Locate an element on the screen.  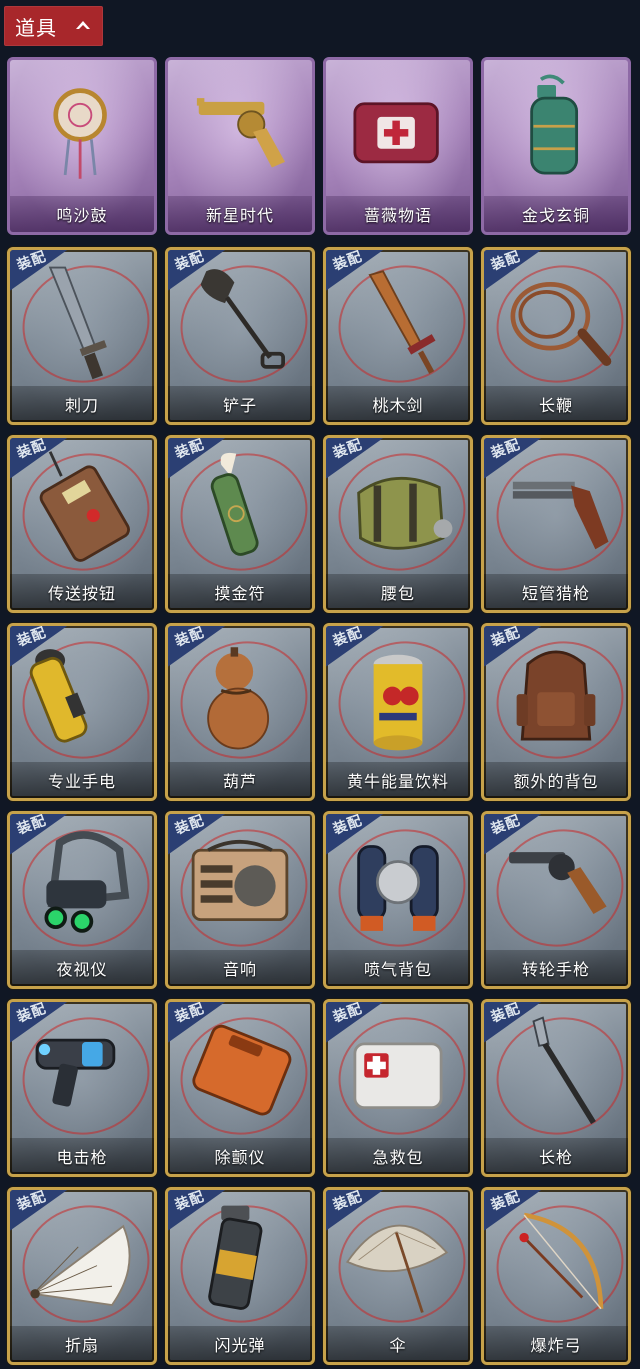
item-name: 额外的背包 is located at coordinates (556, 781).